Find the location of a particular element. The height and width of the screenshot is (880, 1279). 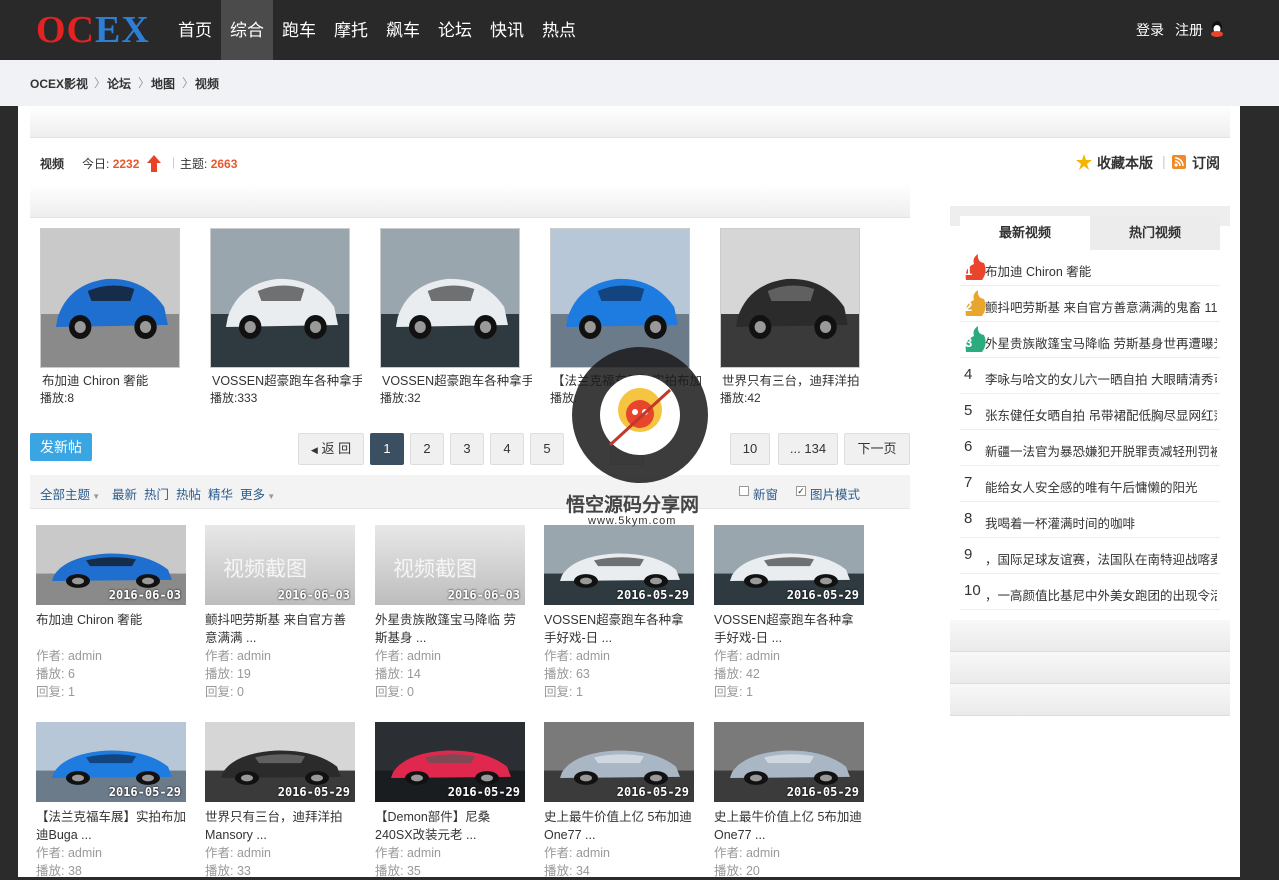

register-link: 注册 is located at coordinates (1189, 30).